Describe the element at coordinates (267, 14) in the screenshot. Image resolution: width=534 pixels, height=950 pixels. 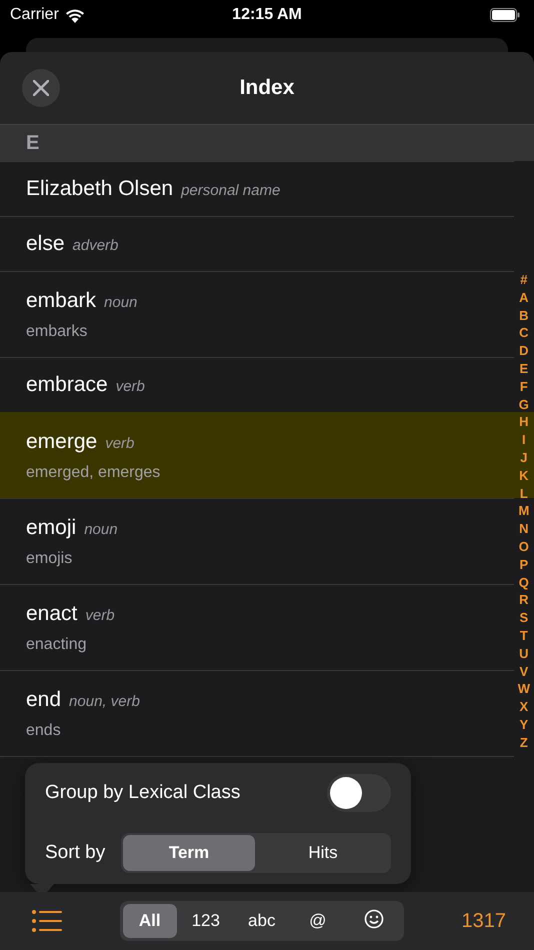
I see `clock-time: 12:15 AM` at that location.